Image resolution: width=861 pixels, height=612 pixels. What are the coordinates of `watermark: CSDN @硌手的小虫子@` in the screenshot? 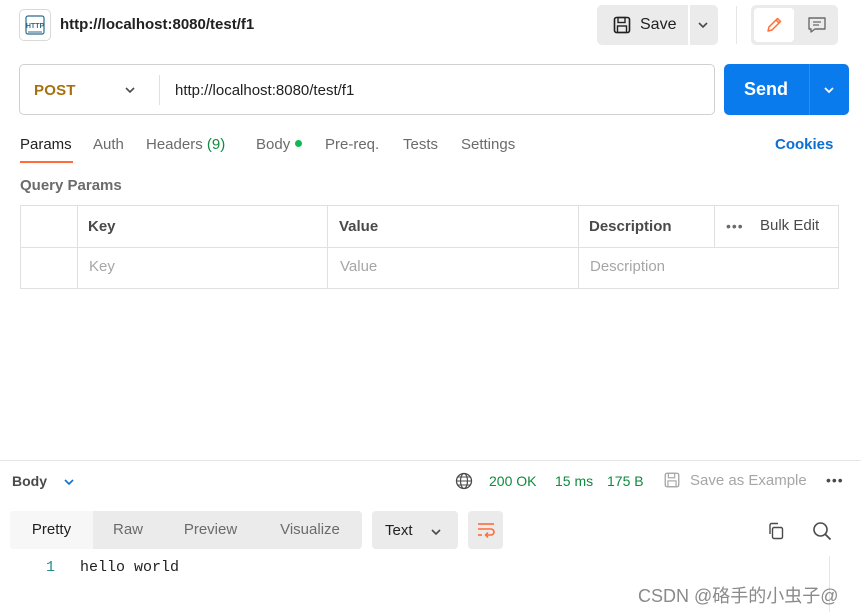 It's located at (738, 596).